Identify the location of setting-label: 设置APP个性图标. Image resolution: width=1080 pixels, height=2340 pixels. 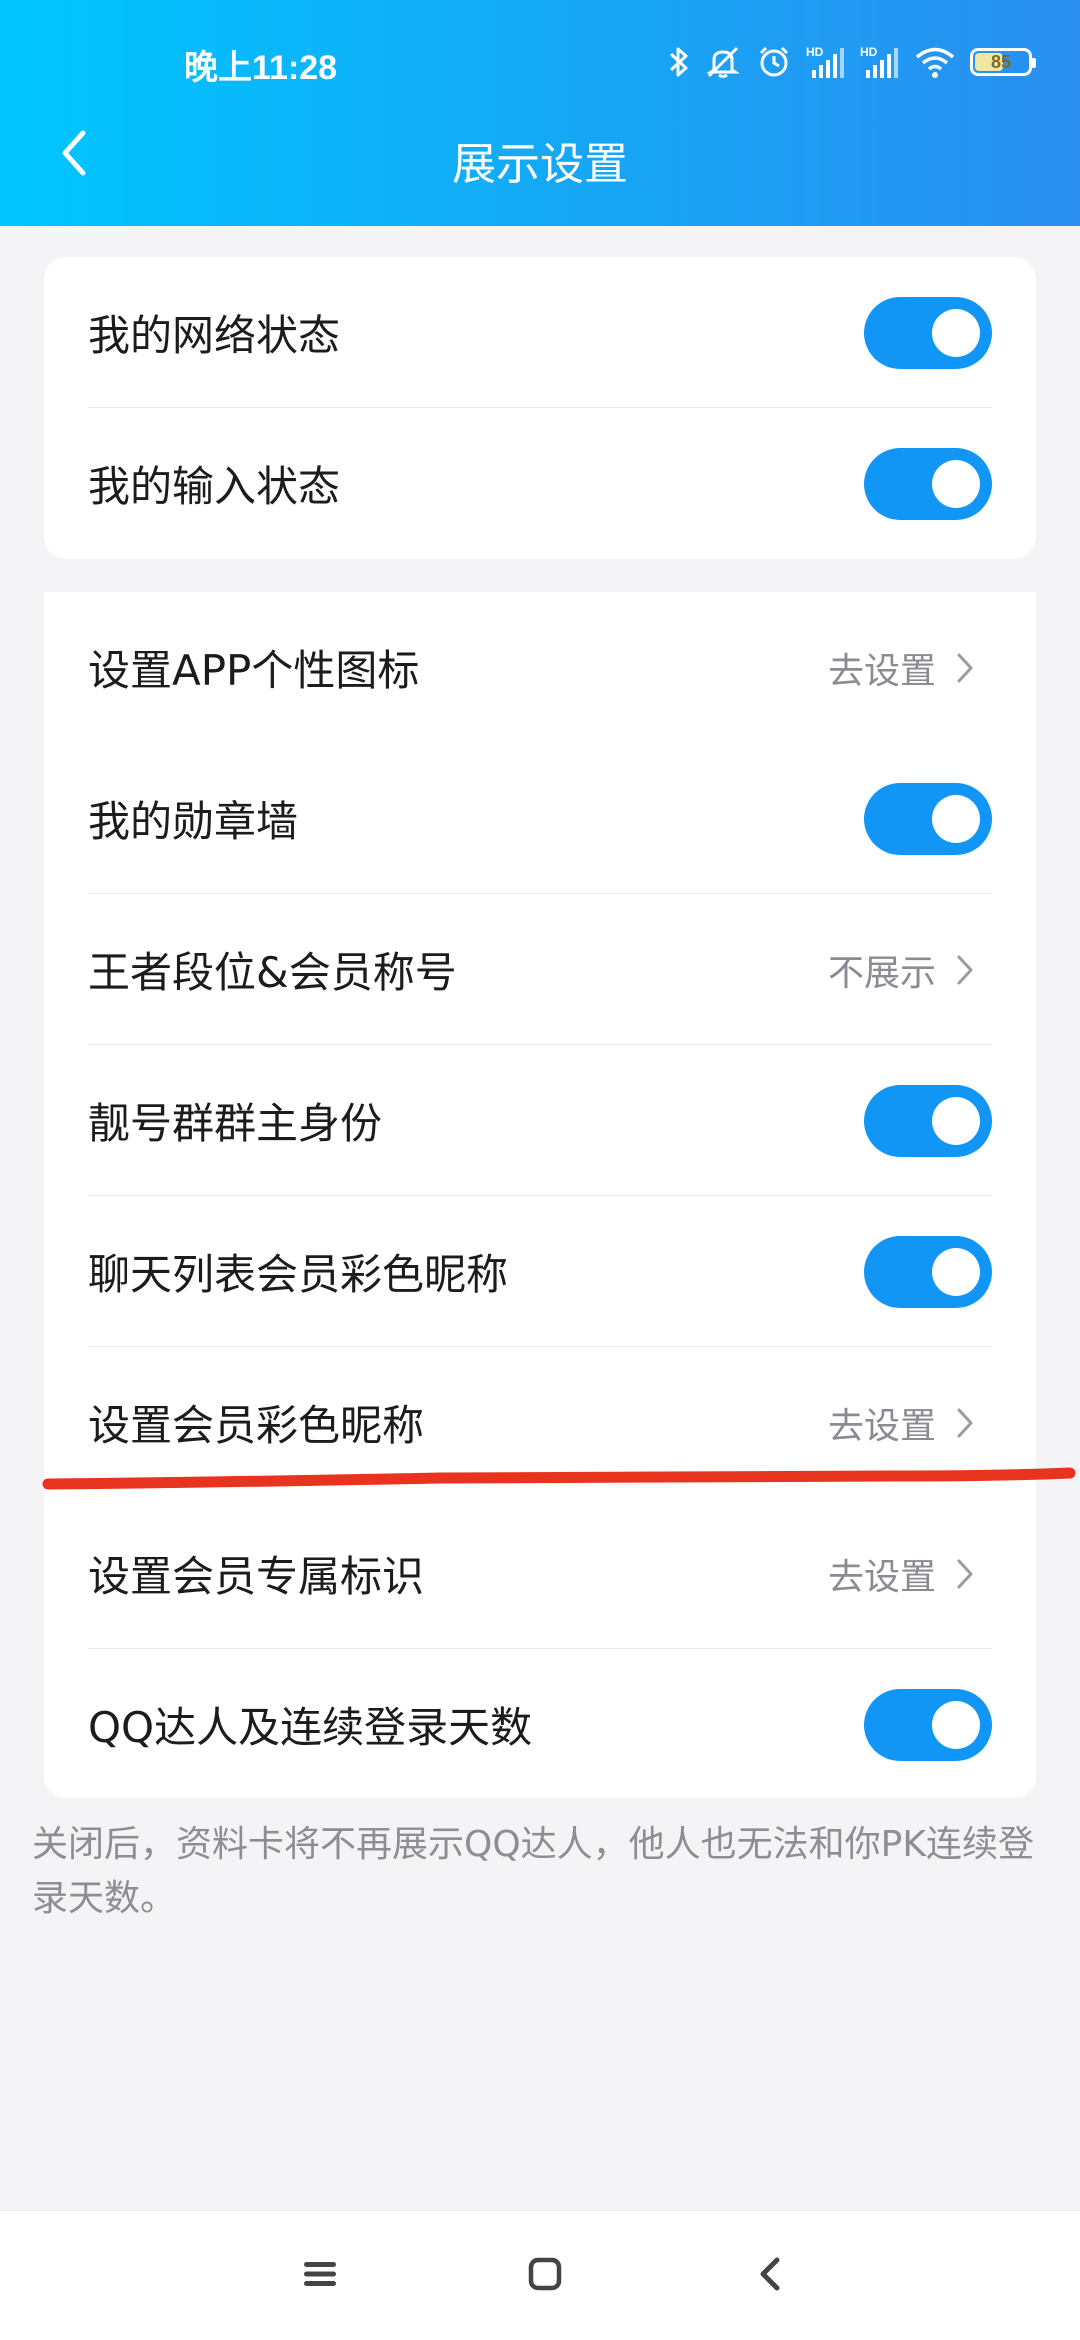
(254, 670).